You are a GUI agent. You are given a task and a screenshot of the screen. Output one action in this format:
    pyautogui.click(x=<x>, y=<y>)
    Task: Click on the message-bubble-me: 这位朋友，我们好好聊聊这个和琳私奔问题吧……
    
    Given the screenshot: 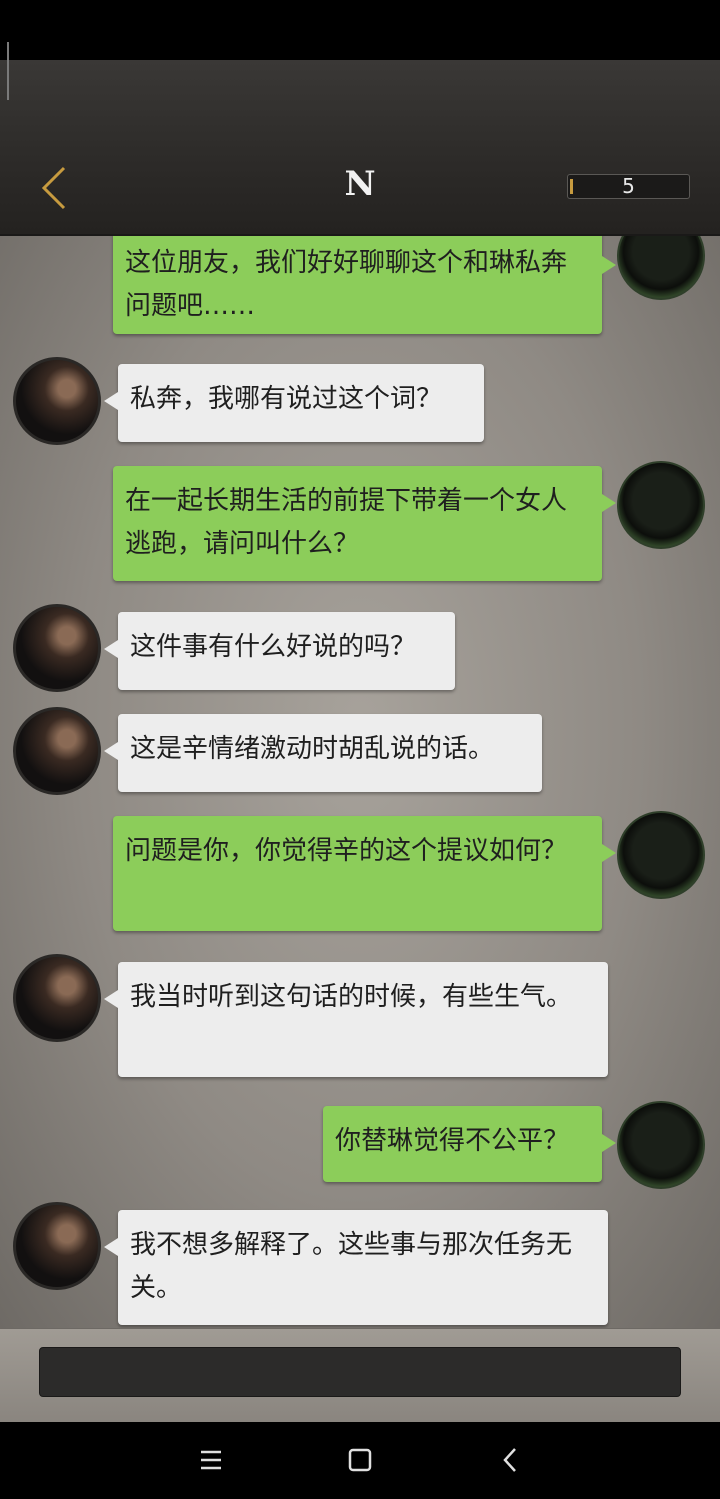 What is the action you would take?
    pyautogui.click(x=364, y=285)
    